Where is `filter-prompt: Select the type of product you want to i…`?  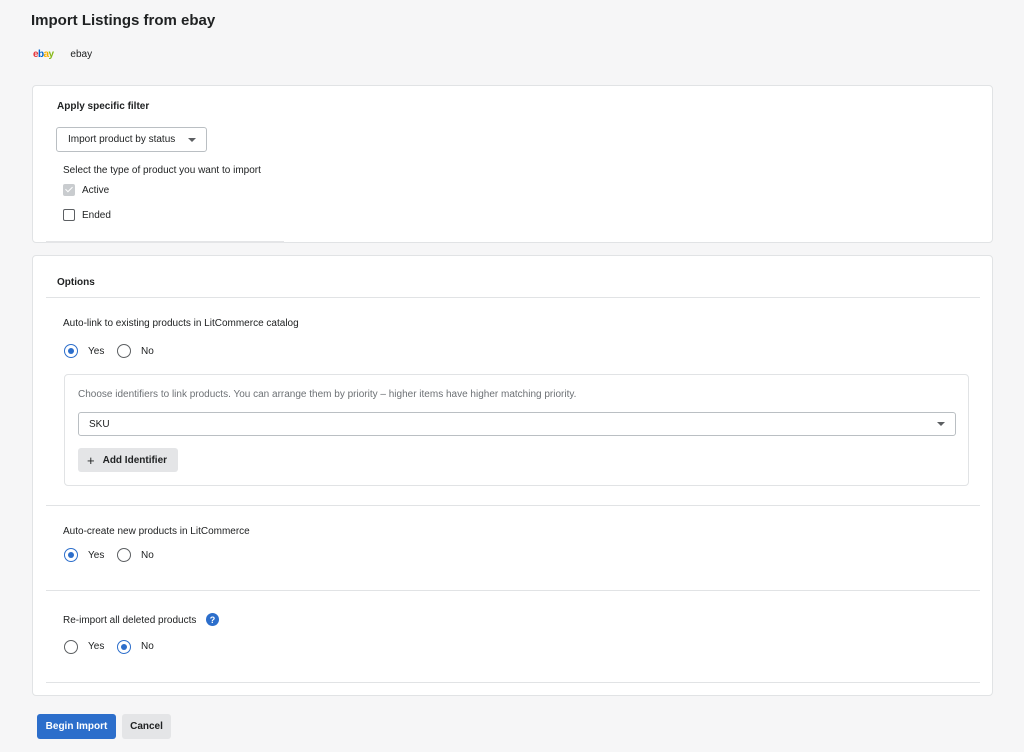
filter-prompt: Select the type of product you want to i… is located at coordinates (162, 170).